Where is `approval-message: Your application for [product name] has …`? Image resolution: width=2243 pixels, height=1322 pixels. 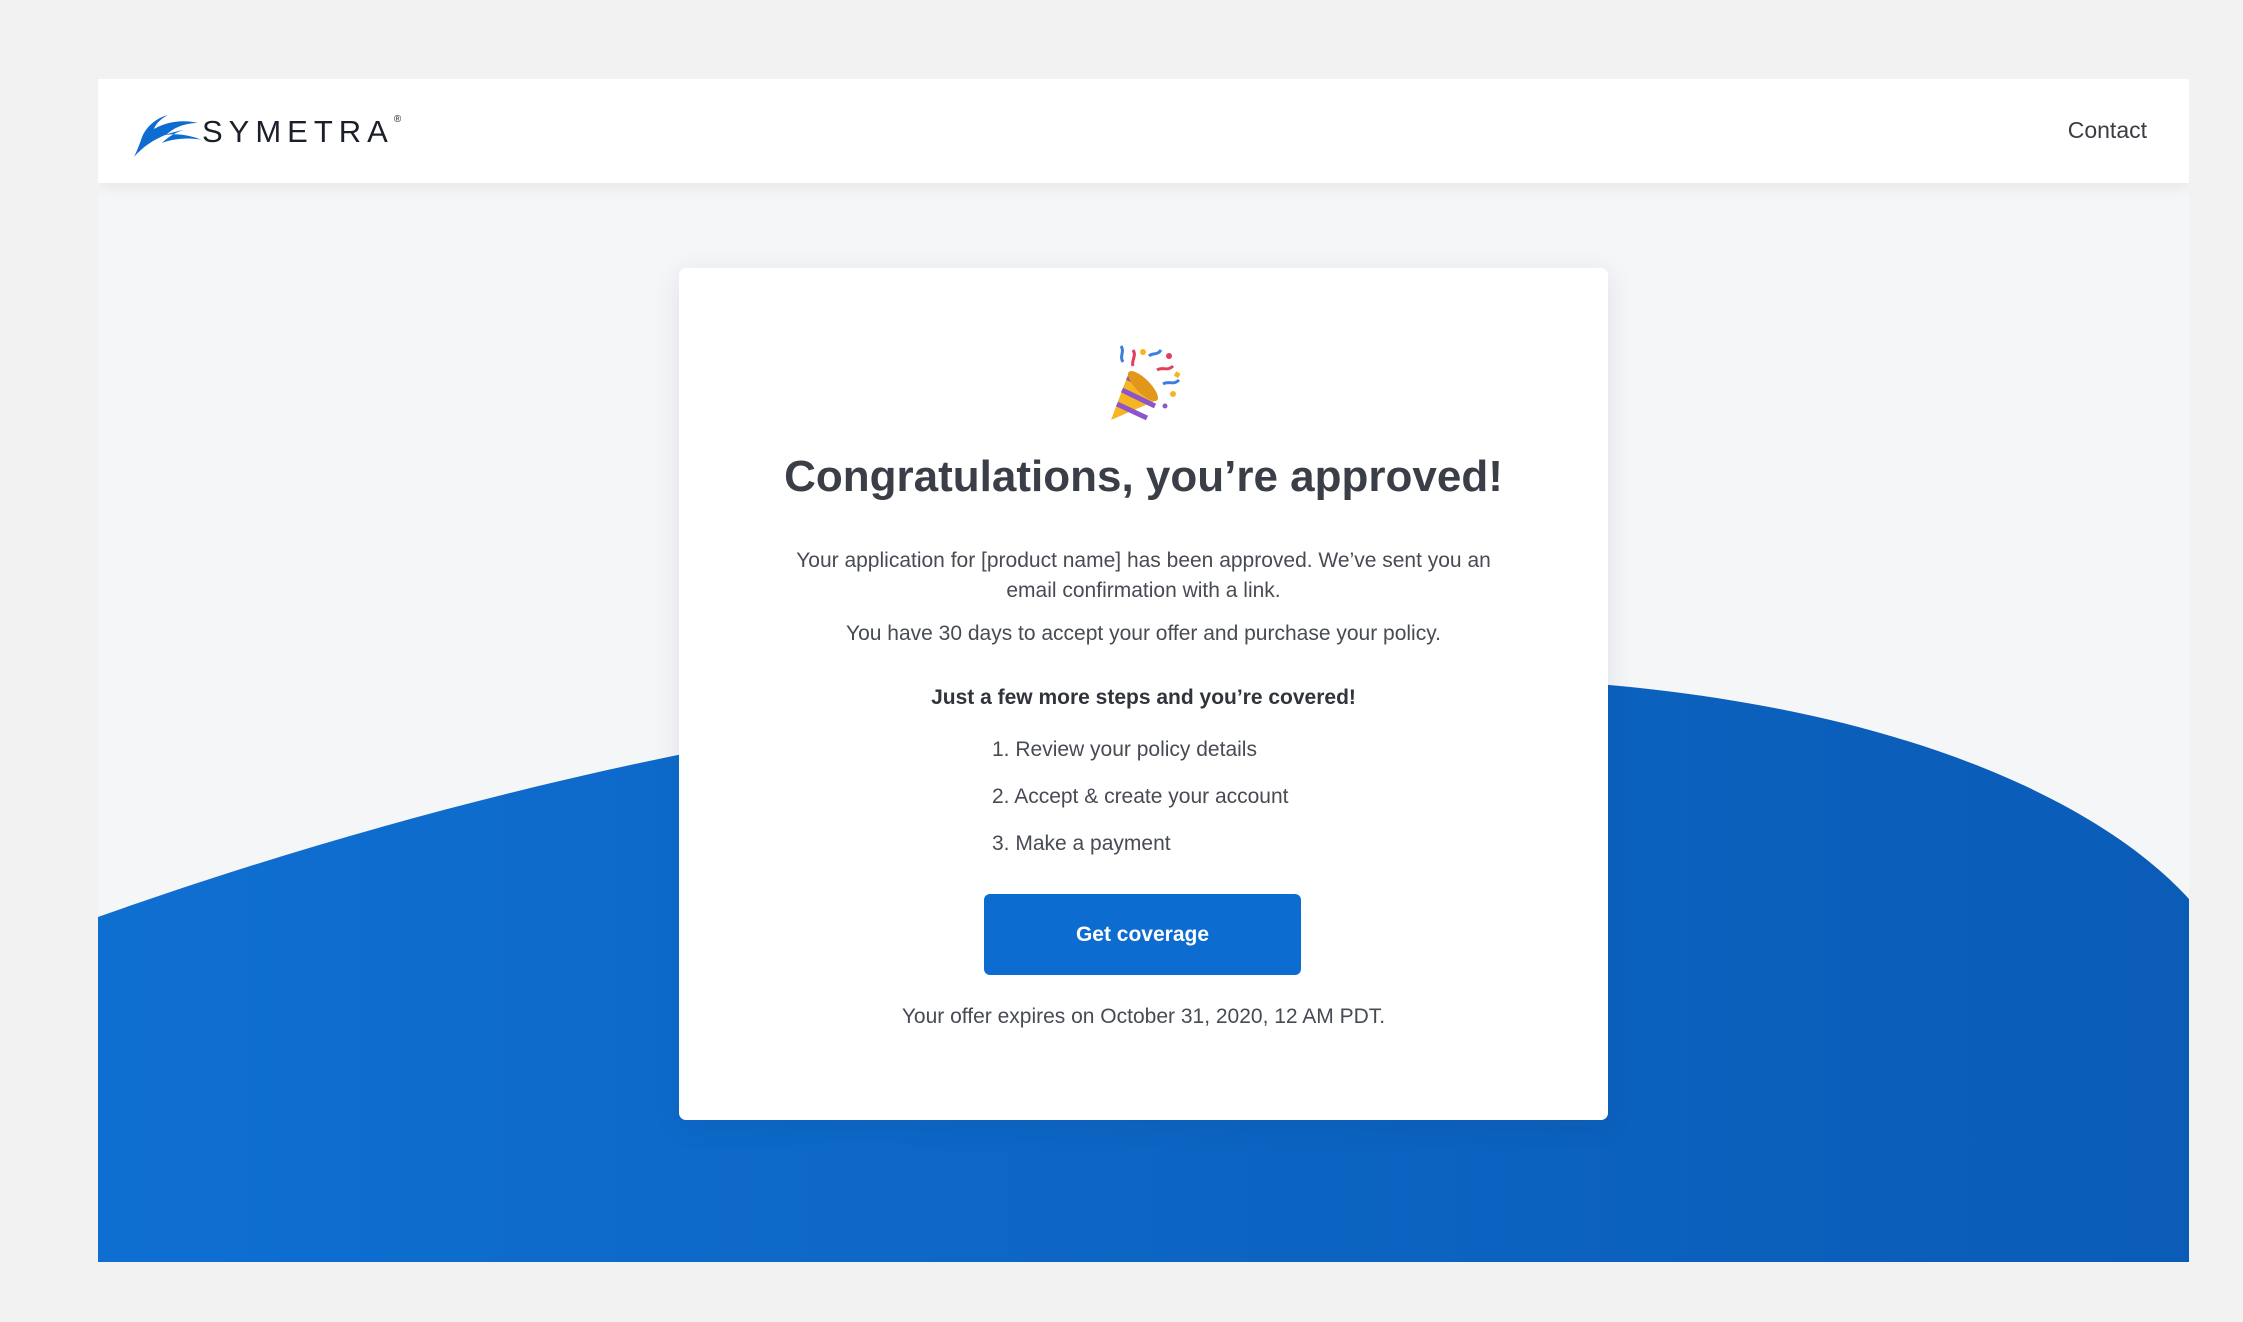 approval-message: Your application for [product name] has … is located at coordinates (1143, 575).